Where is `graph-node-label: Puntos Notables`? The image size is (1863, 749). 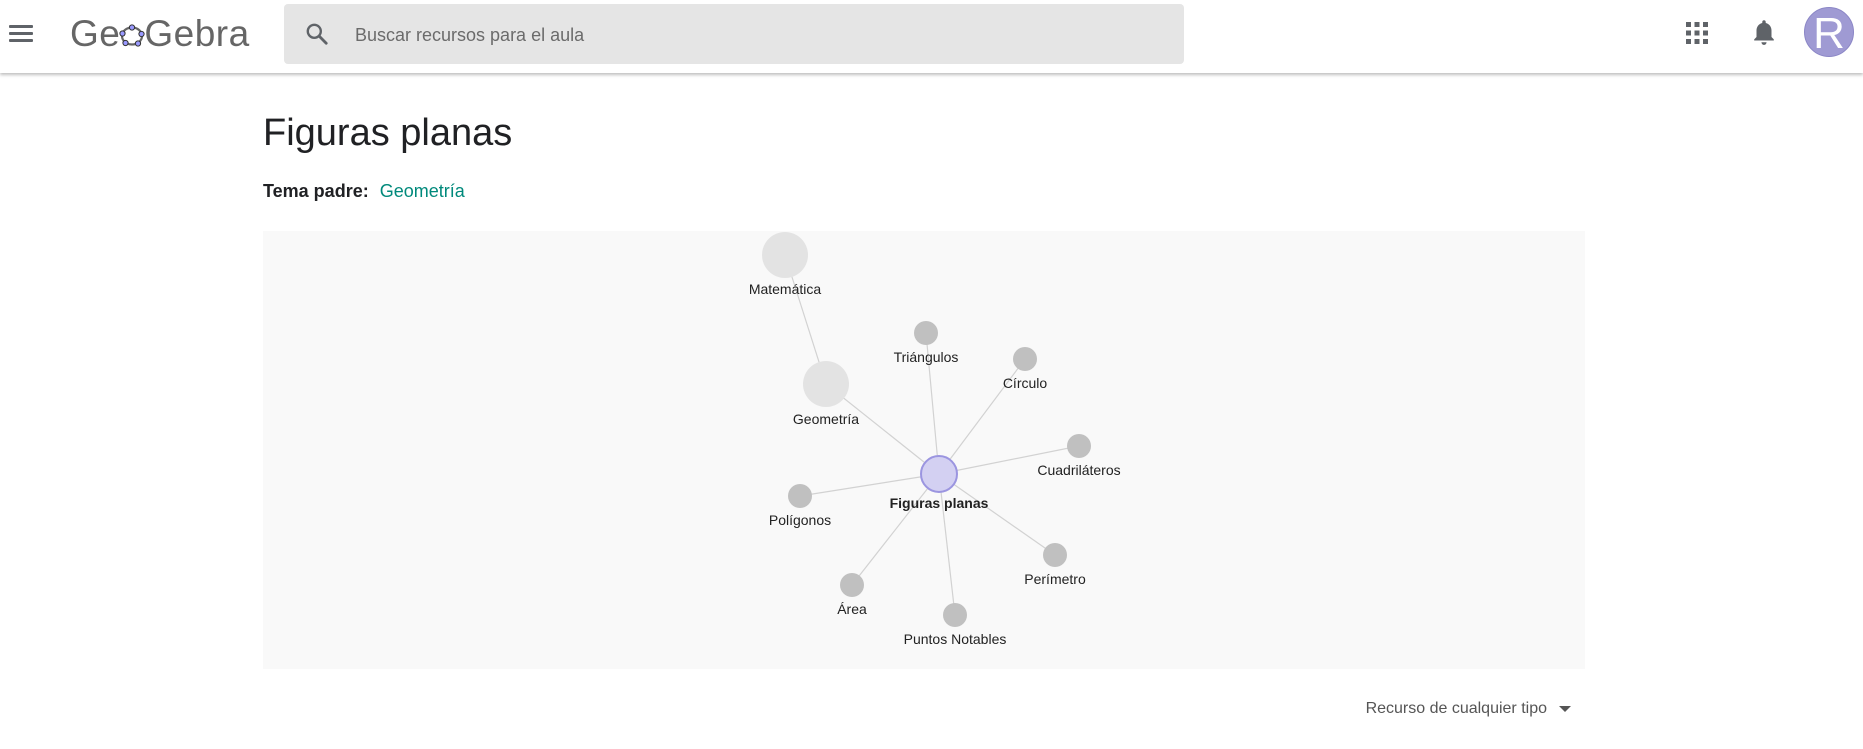 graph-node-label: Puntos Notables is located at coordinates (955, 639).